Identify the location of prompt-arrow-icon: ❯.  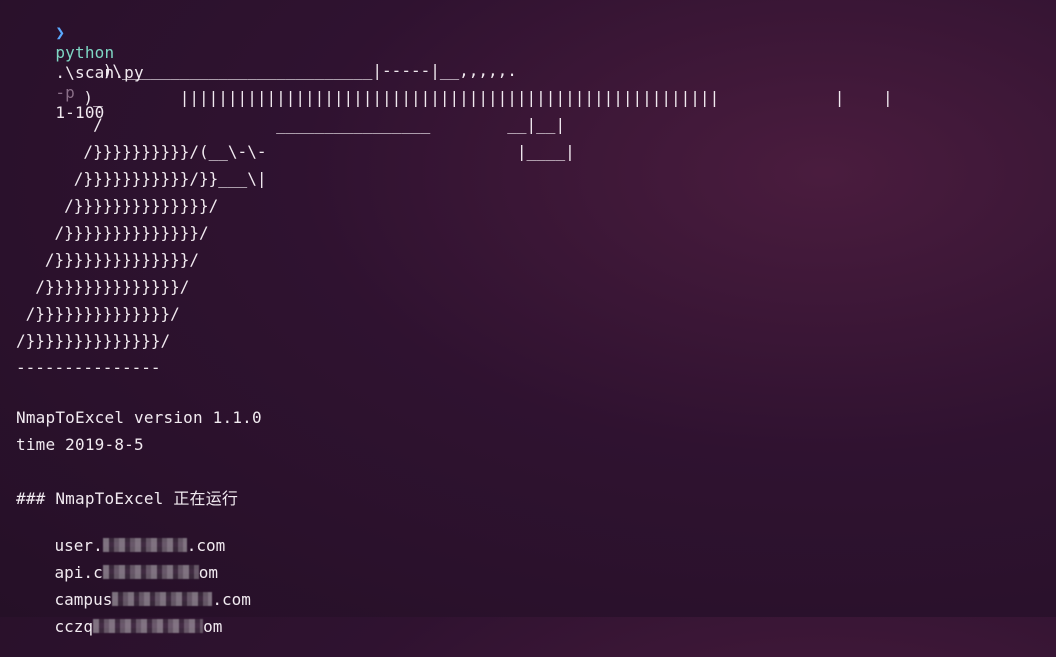
(60, 32).